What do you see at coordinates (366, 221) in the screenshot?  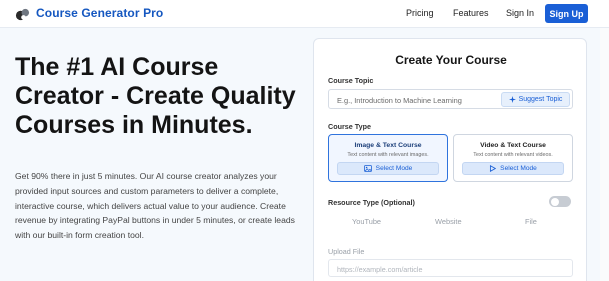 I see `resource-tab-youtube: YouTube` at bounding box center [366, 221].